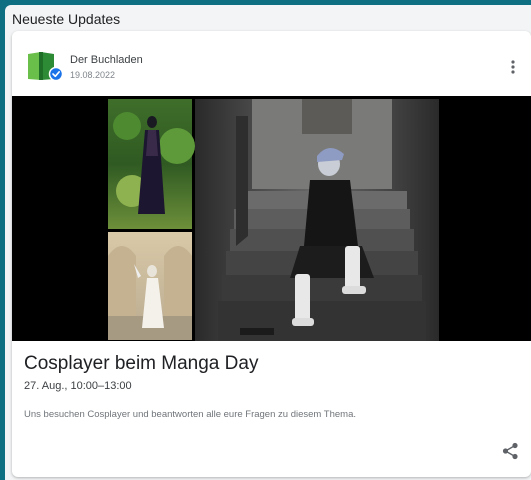 Image resolution: width=531 pixels, height=480 pixels. What do you see at coordinates (56, 74) in the screenshot?
I see `verified-badge-icon` at bounding box center [56, 74].